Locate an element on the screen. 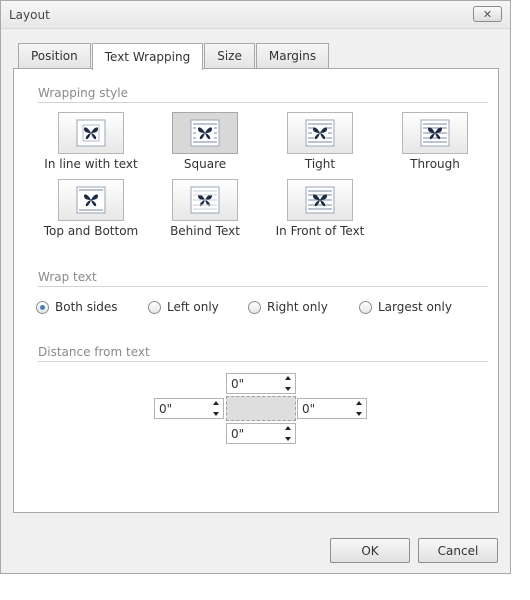 Image resolution: width=530 pixels, height=600 pixels. tab-bar: Position Text Wrapping Size Margins is located at coordinates (174, 56).